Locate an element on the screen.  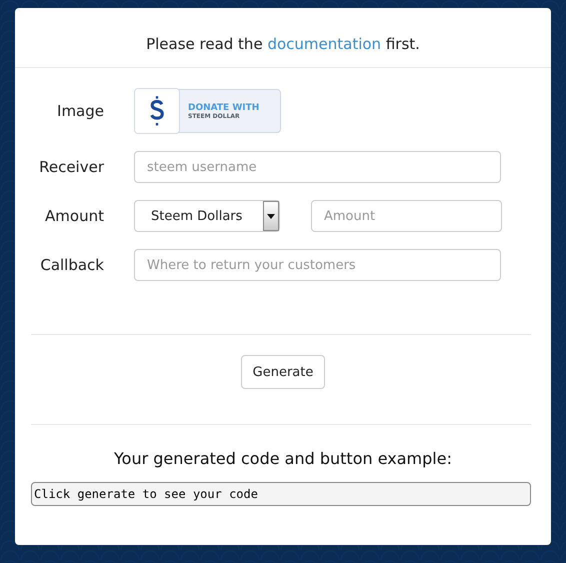
generate-button: Generate is located at coordinates (283, 372).